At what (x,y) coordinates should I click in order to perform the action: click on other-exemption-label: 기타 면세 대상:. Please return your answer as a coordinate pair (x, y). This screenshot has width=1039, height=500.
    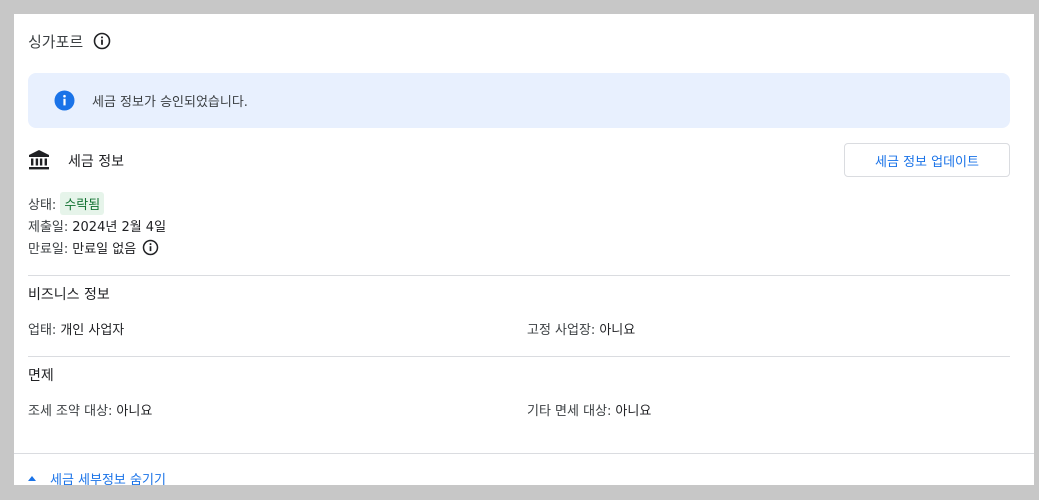
    Looking at the image, I should click on (569, 411).